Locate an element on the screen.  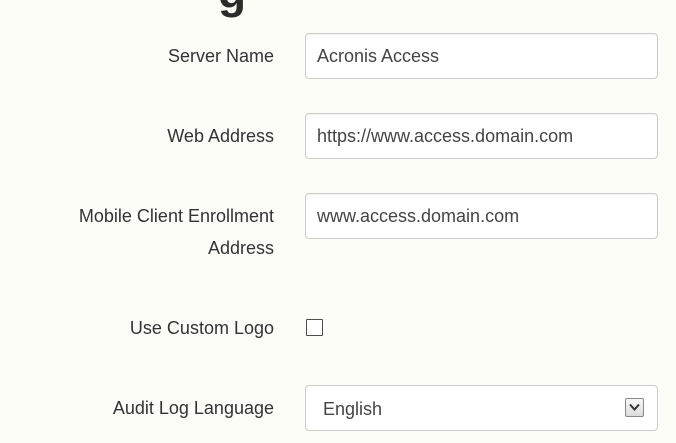
mobile-enrollment-address-label: Mobile Client Enrollment Address is located at coordinates (176, 232).